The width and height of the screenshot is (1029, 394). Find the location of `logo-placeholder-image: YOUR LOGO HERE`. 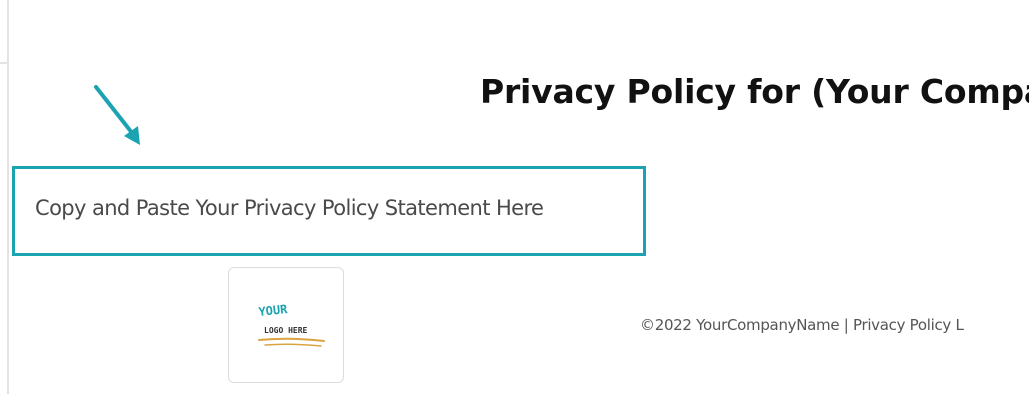

logo-placeholder-image: YOUR LOGO HERE is located at coordinates (291, 324).